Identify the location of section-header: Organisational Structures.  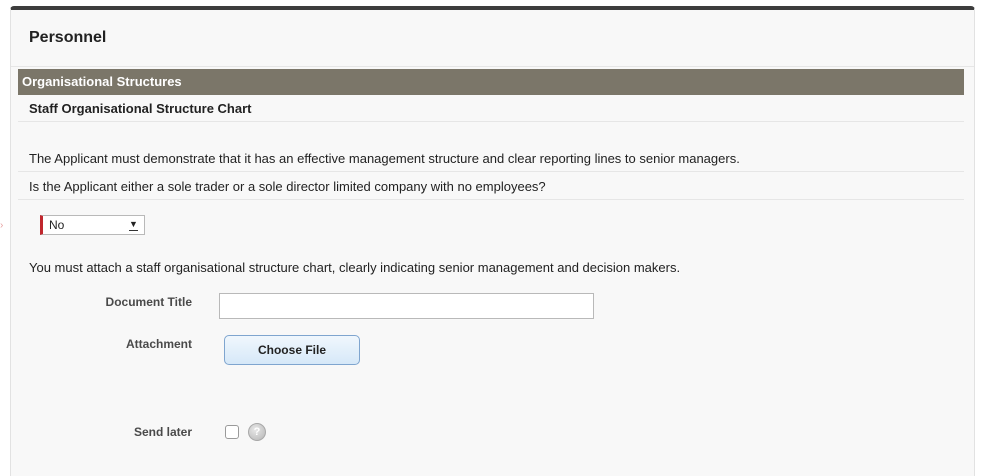
(491, 82).